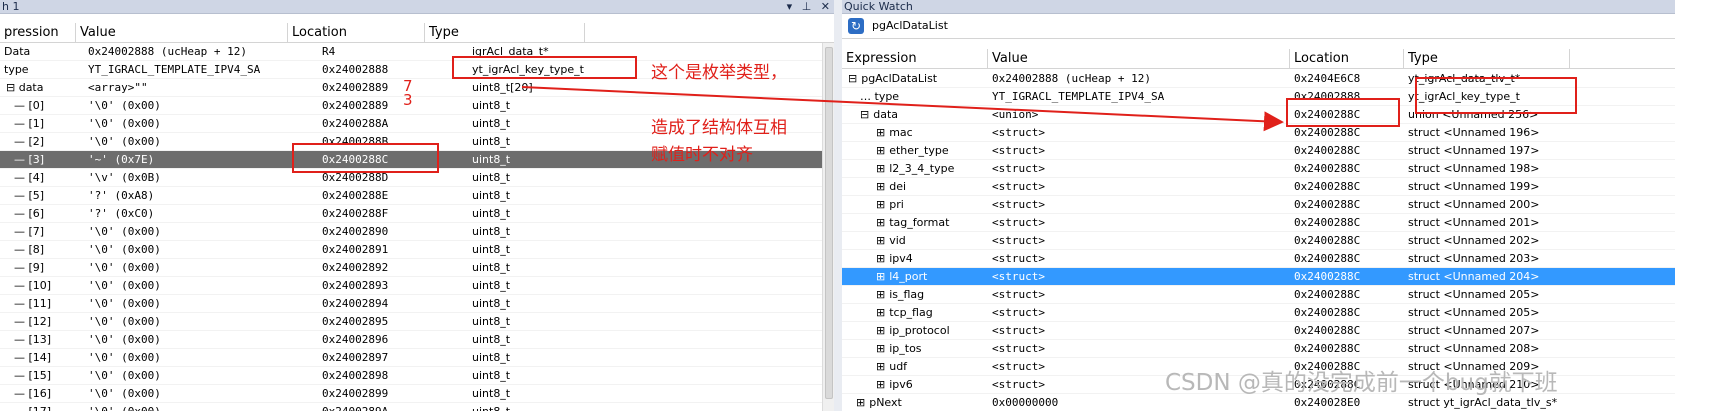  Describe the element at coordinates (1361, 383) in the screenshot. I see `watermark: CSDN @真的没完成前一个bug就下班` at that location.